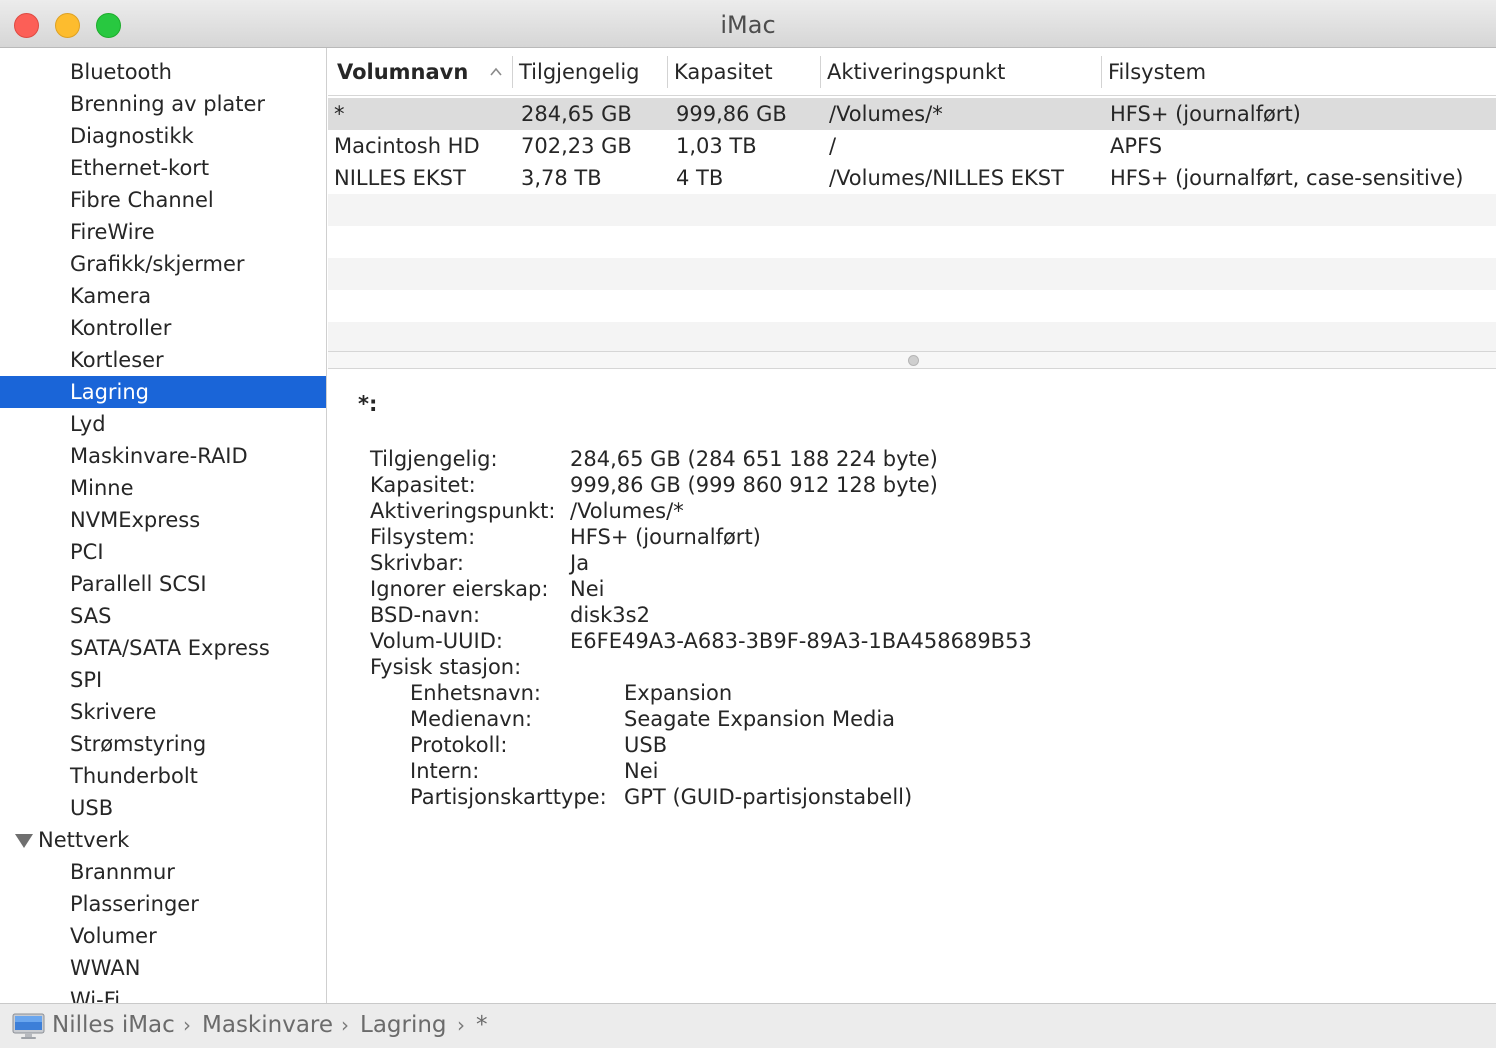 This screenshot has width=1496, height=1048. I want to click on sidebar-item-label: PCI, so click(87, 552).